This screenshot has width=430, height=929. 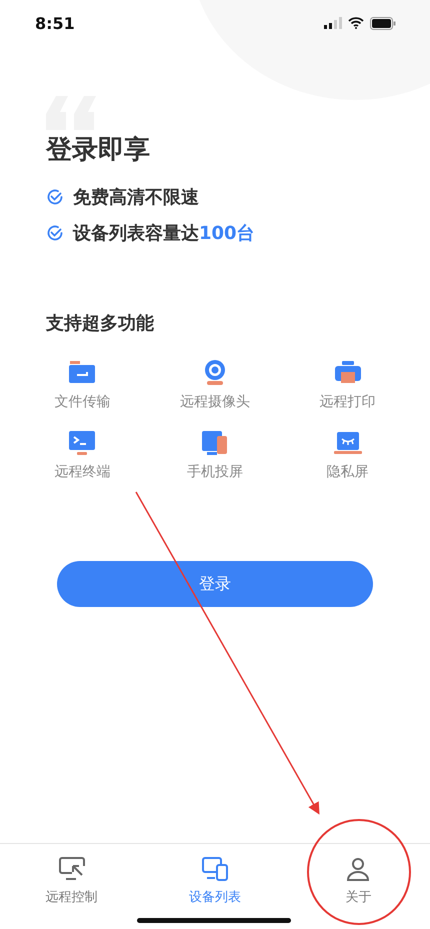 I want to click on wifi-icon, so click(x=356, y=23).